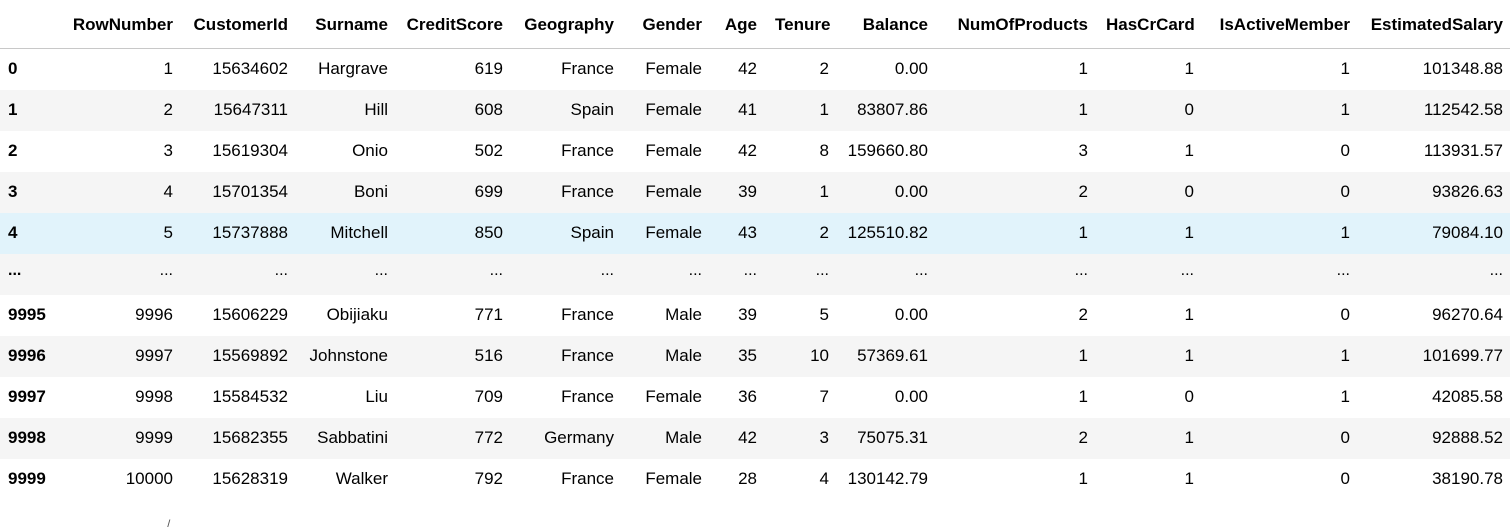 The height and width of the screenshot is (527, 1510). What do you see at coordinates (168, 232) in the screenshot?
I see `table-cell: 5` at bounding box center [168, 232].